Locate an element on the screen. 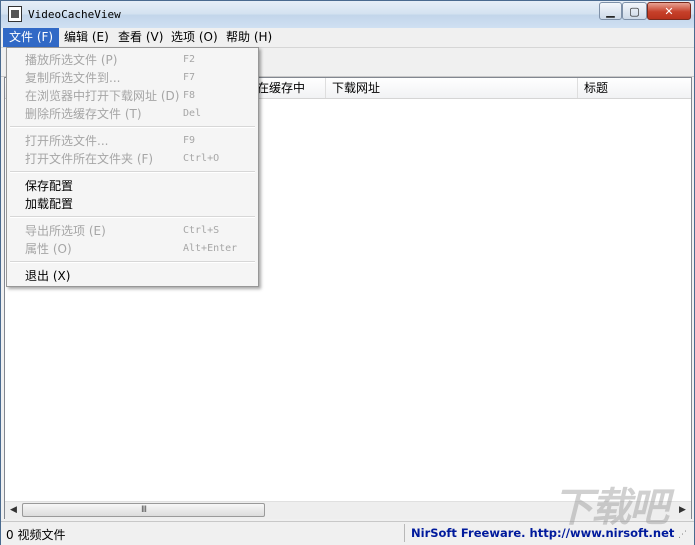 The width and height of the screenshot is (695, 545). menu-item-play-selected: 播放所选文件 (P) F2 is located at coordinates (110, 60).